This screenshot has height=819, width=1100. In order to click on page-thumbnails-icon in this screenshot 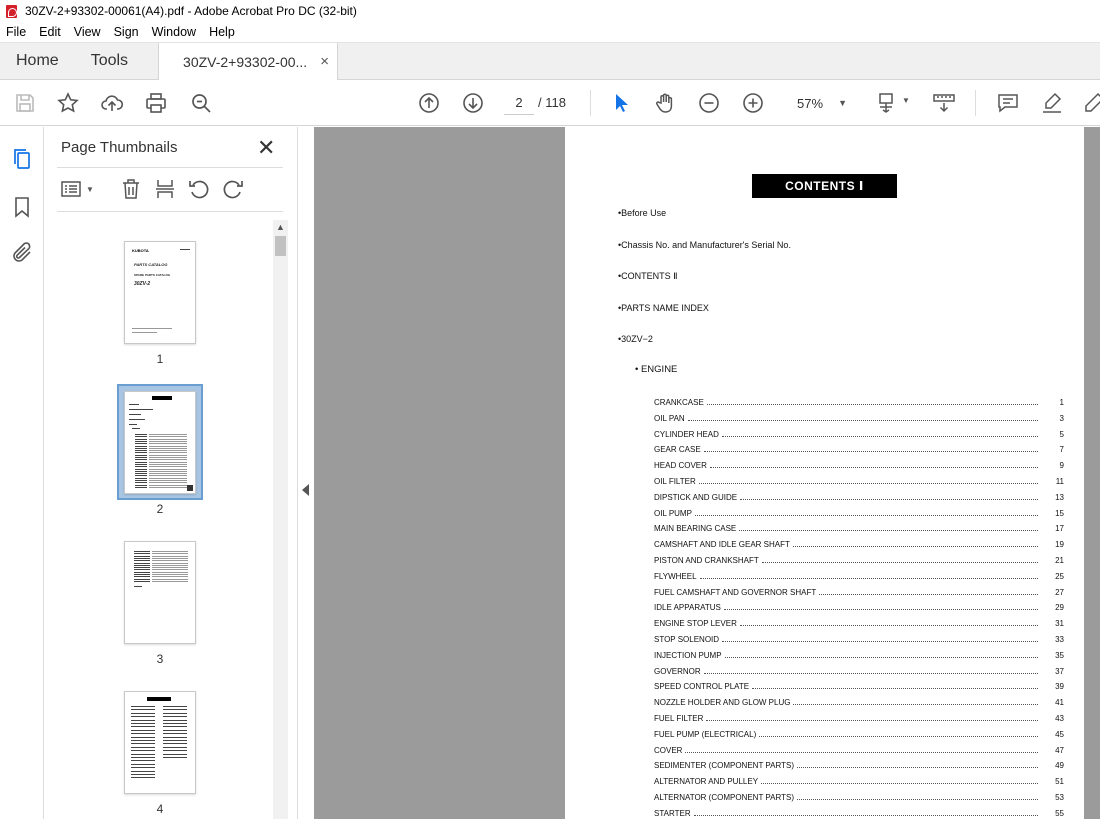, I will do `click(22, 159)`.